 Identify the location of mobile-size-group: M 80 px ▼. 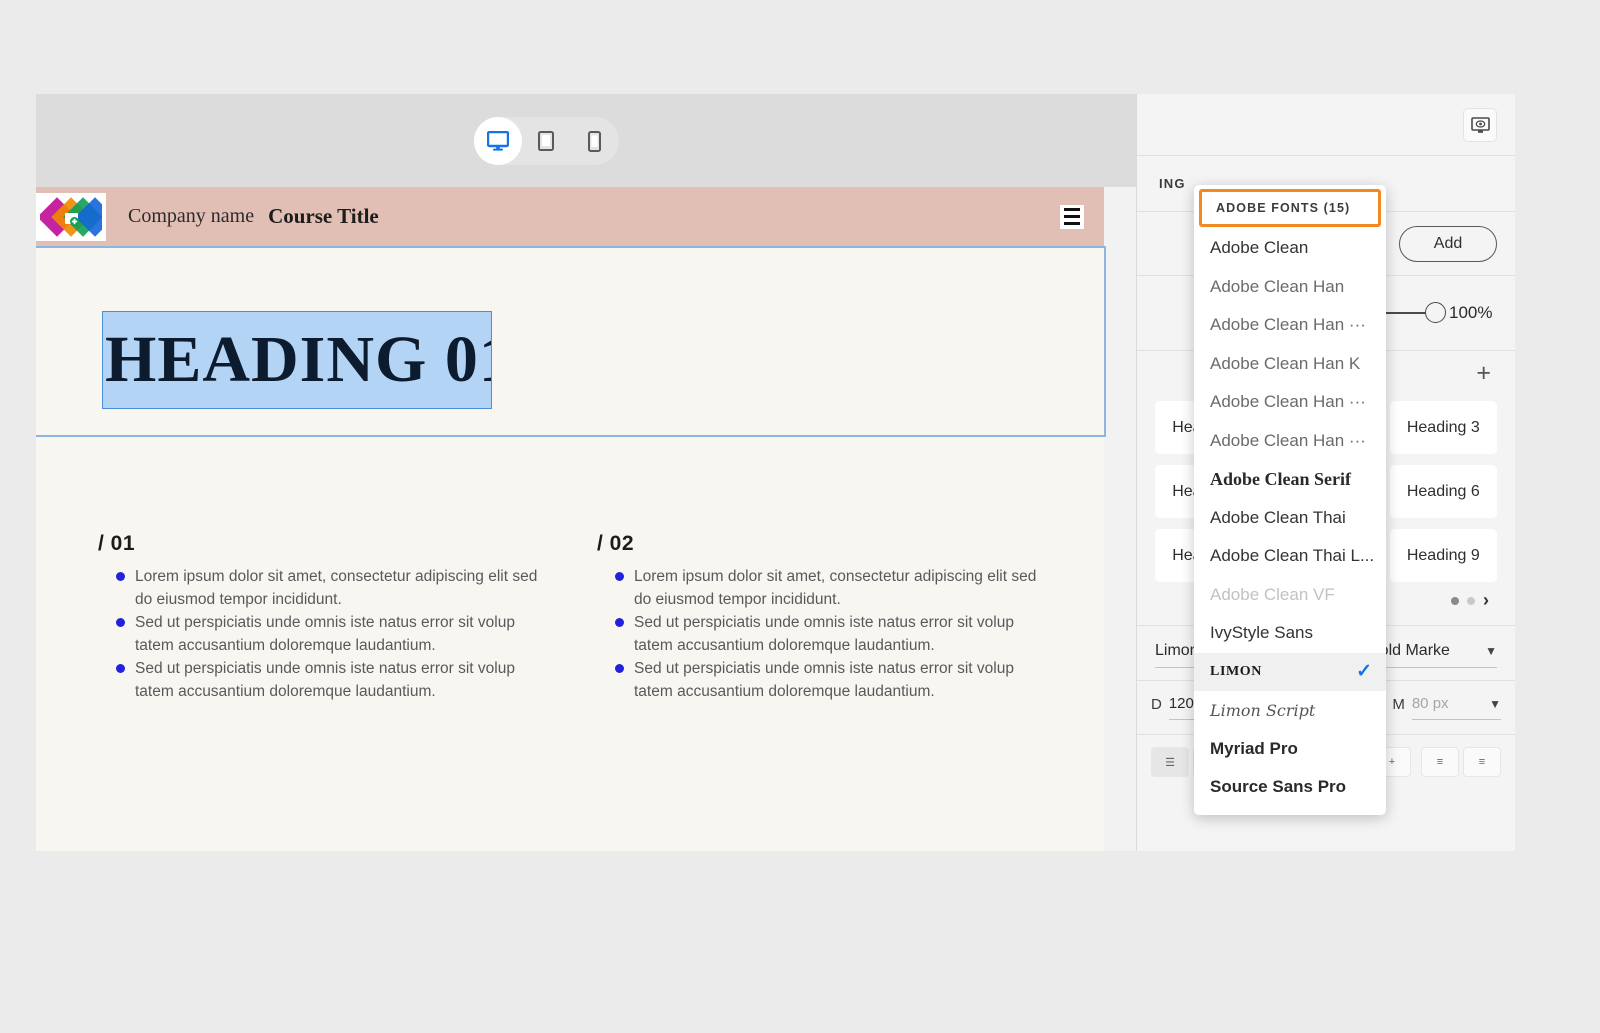
(1447, 707).